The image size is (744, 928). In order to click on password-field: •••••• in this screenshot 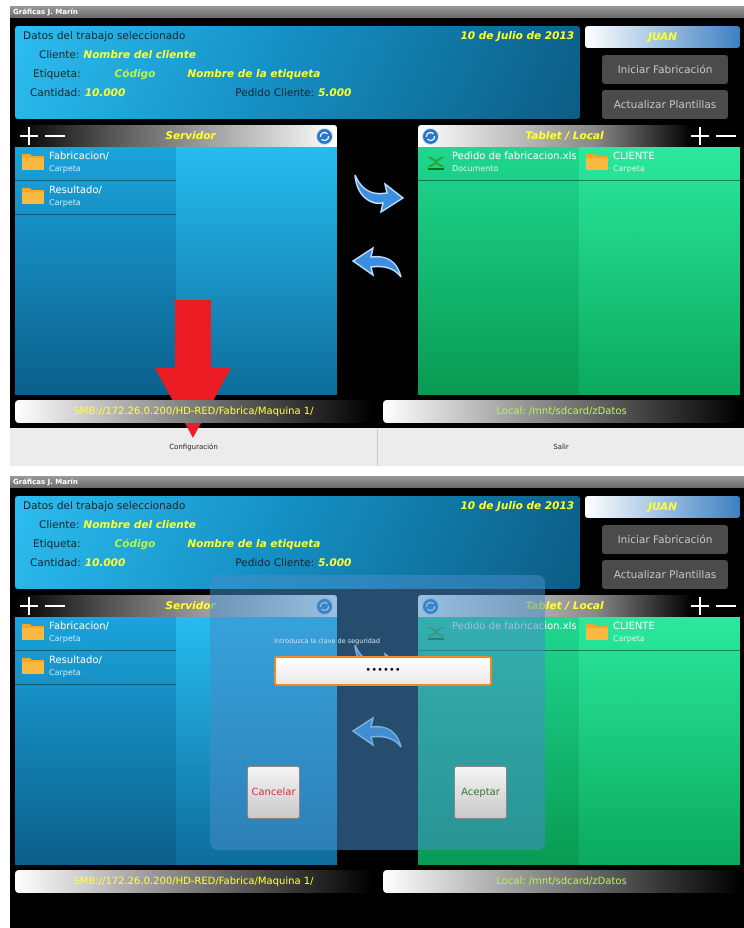, I will do `click(383, 671)`.